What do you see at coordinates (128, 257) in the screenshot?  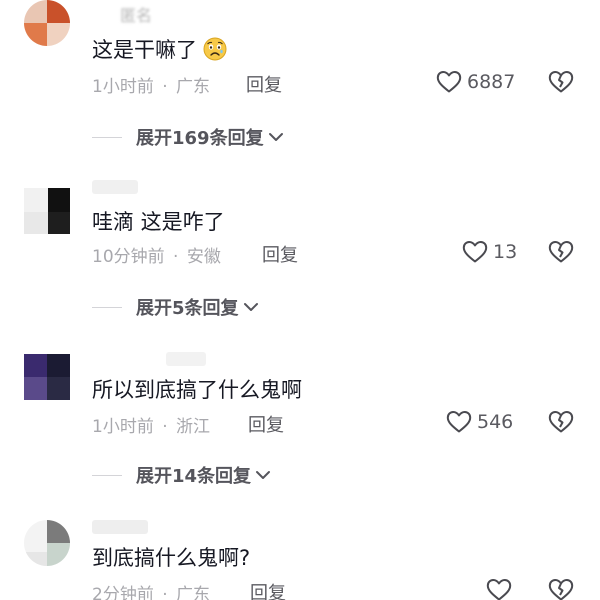 I see `comment-time: 10分钟前` at bounding box center [128, 257].